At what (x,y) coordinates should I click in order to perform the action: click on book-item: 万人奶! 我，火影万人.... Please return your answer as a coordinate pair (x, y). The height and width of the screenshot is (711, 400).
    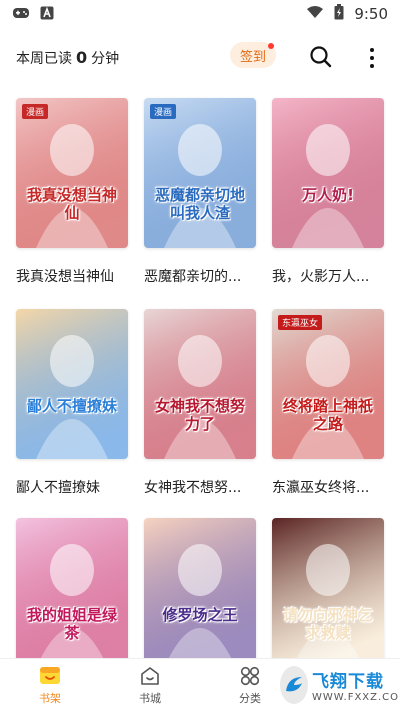
    Looking at the image, I should click on (328, 192).